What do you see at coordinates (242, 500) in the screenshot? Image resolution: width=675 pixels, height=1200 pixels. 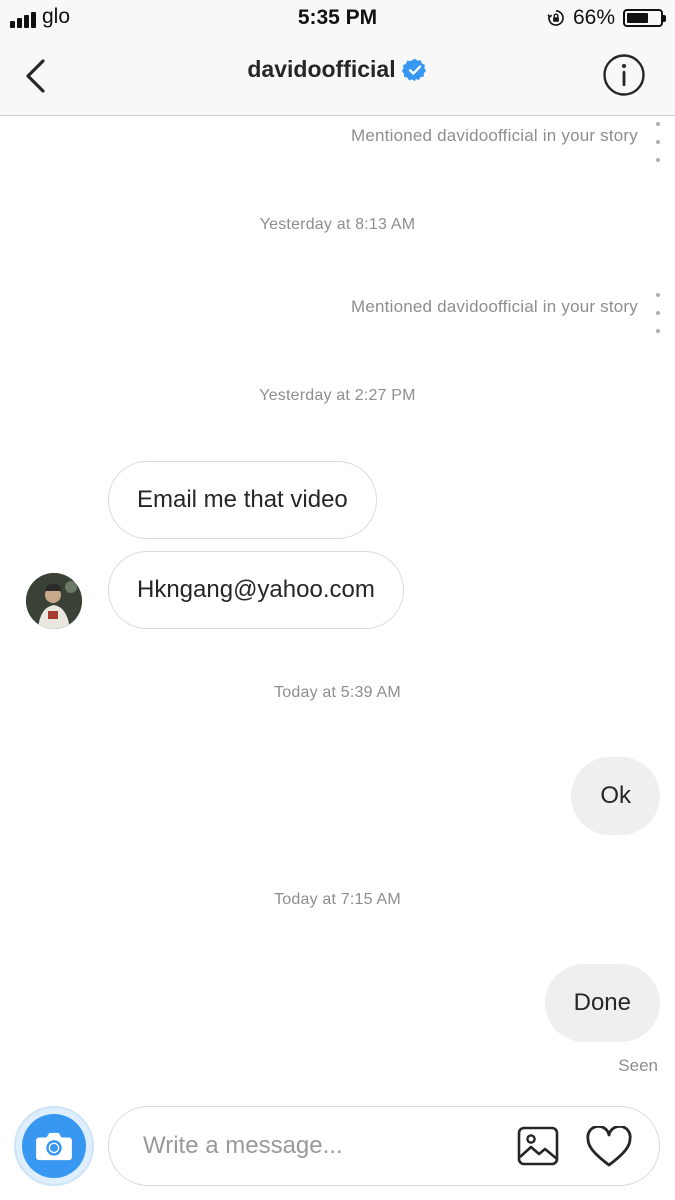 I see `incoming-message: Email me that video` at bounding box center [242, 500].